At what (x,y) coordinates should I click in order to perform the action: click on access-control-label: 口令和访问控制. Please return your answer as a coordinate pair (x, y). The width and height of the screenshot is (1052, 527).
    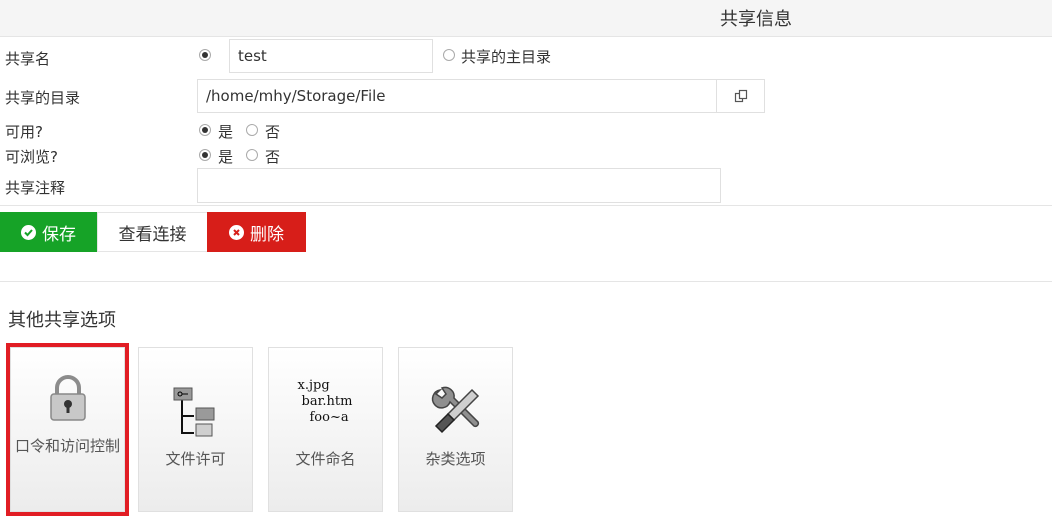
    Looking at the image, I should click on (68, 446).